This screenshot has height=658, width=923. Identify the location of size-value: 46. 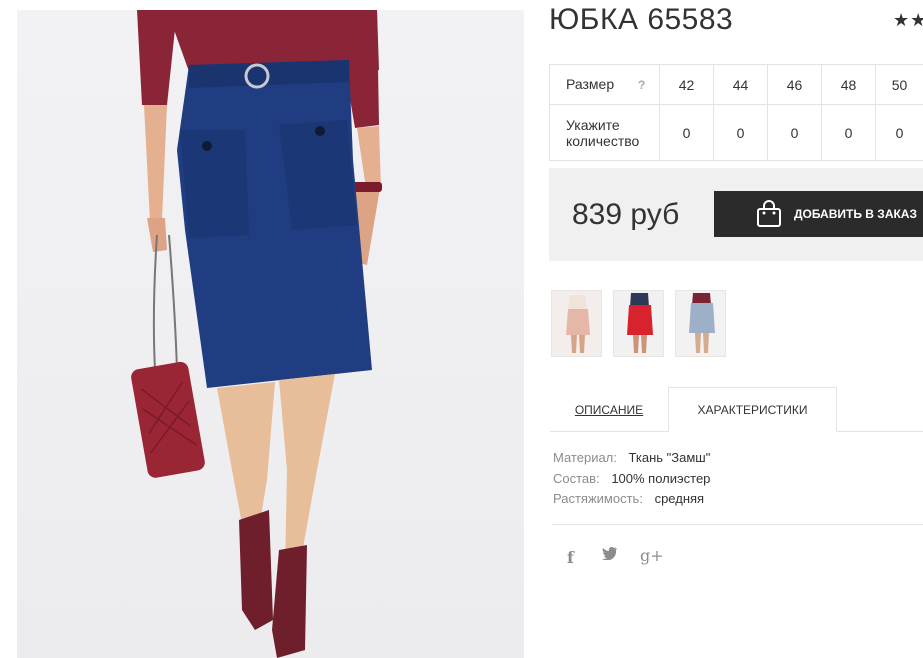
(794, 84).